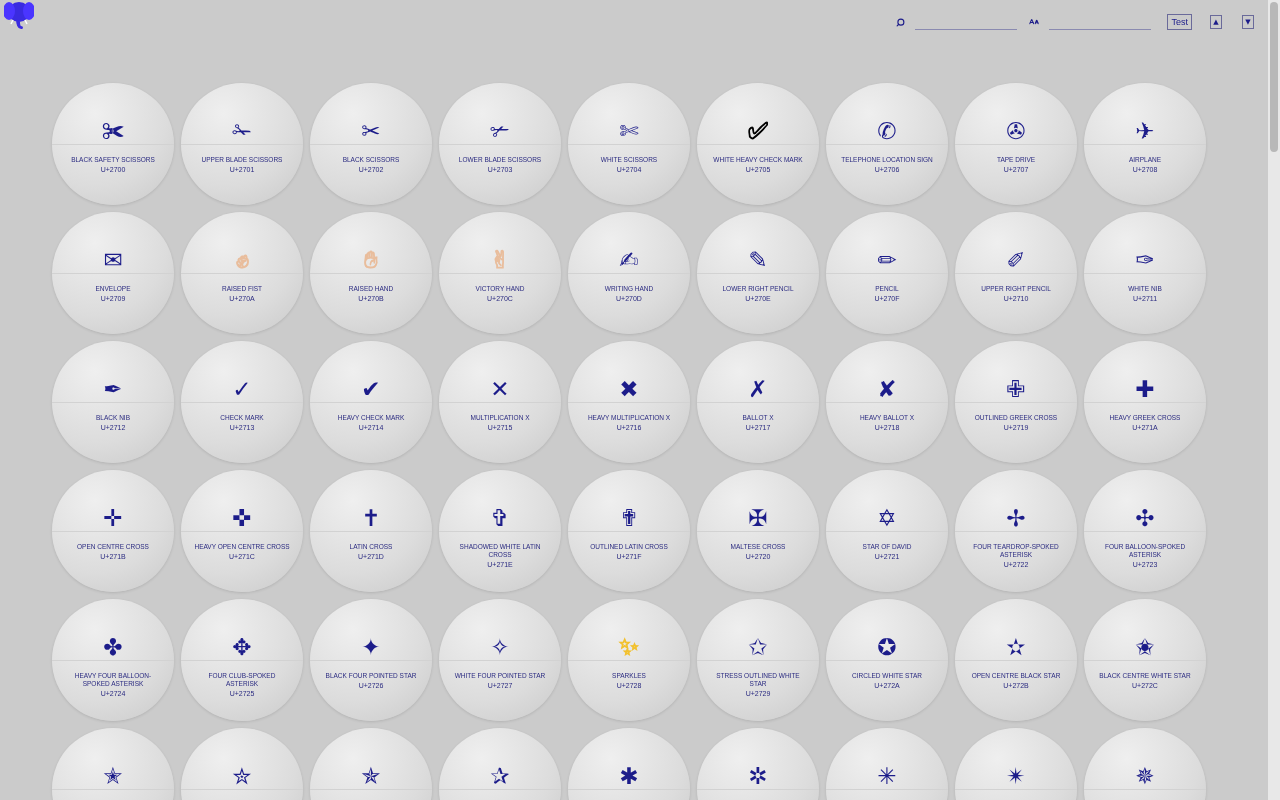 The height and width of the screenshot is (800, 1280). I want to click on character-glyph: ✓, so click(242, 389).